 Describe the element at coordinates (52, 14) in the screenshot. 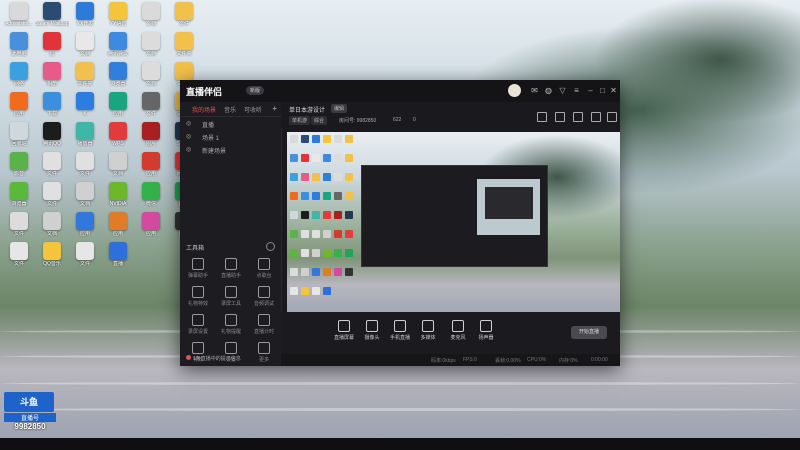

I see `desktop-icon: Steam Wallpaper` at that location.